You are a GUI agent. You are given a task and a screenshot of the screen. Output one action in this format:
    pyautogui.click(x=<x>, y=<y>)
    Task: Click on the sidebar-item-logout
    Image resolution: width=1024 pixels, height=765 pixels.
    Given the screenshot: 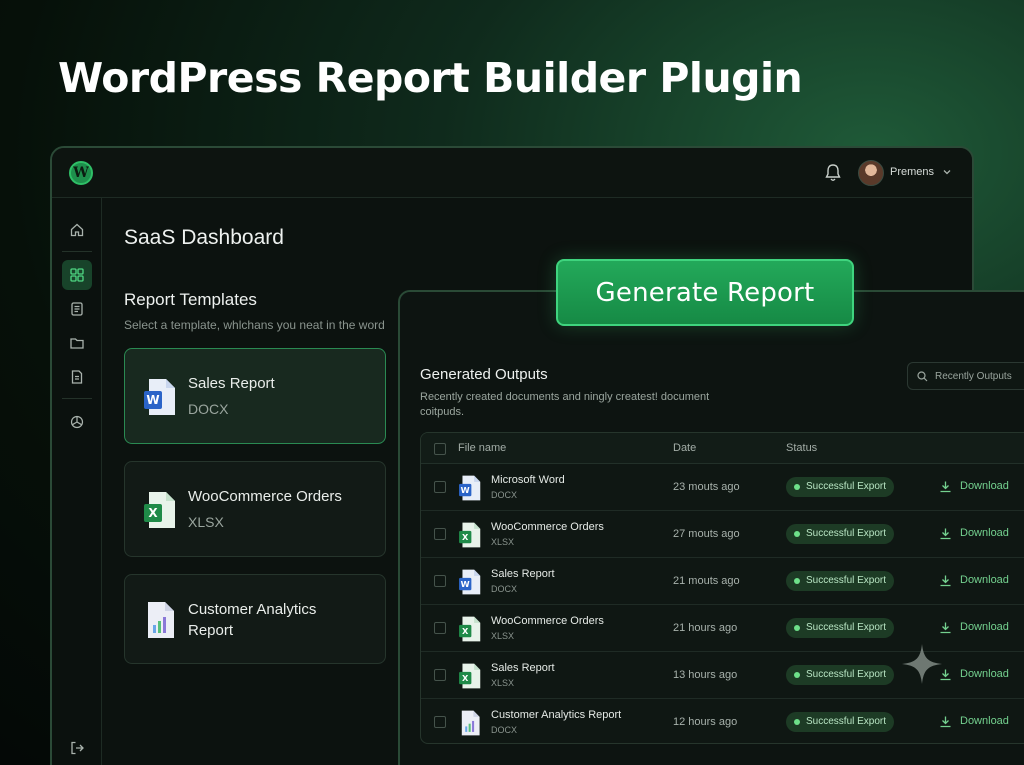 What is the action you would take?
    pyautogui.click(x=77, y=748)
    